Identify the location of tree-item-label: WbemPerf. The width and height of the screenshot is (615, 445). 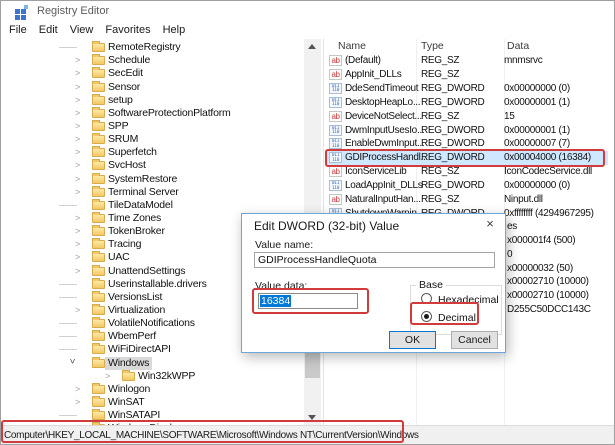
(132, 336).